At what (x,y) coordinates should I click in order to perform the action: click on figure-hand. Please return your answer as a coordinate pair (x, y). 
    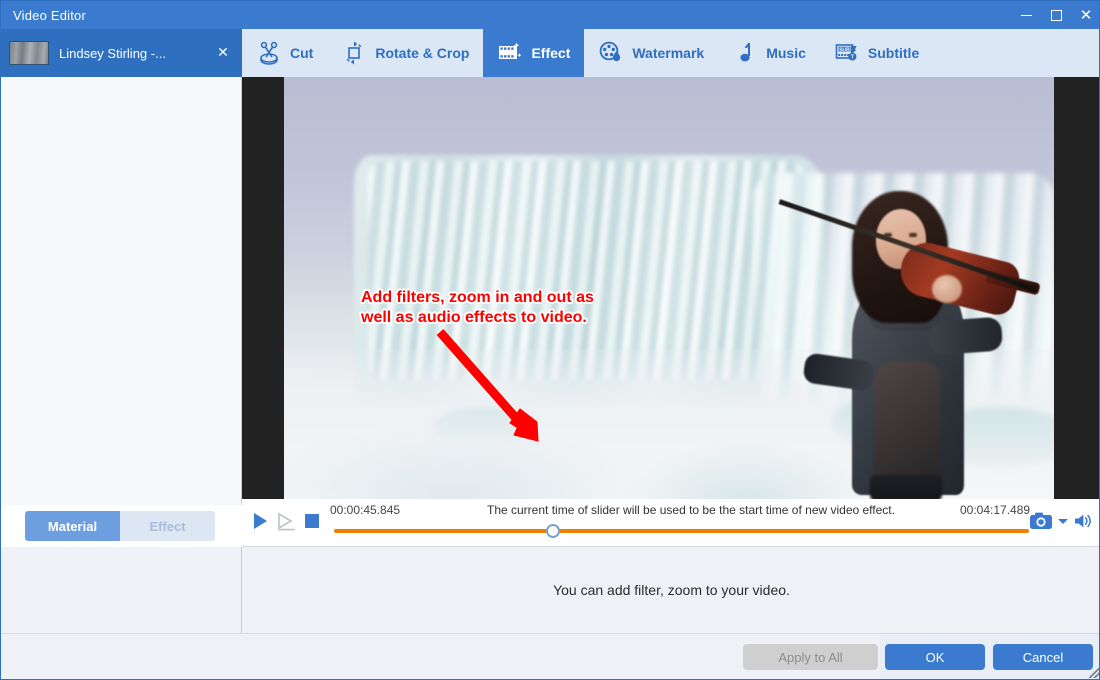
    Looking at the image, I should click on (947, 289).